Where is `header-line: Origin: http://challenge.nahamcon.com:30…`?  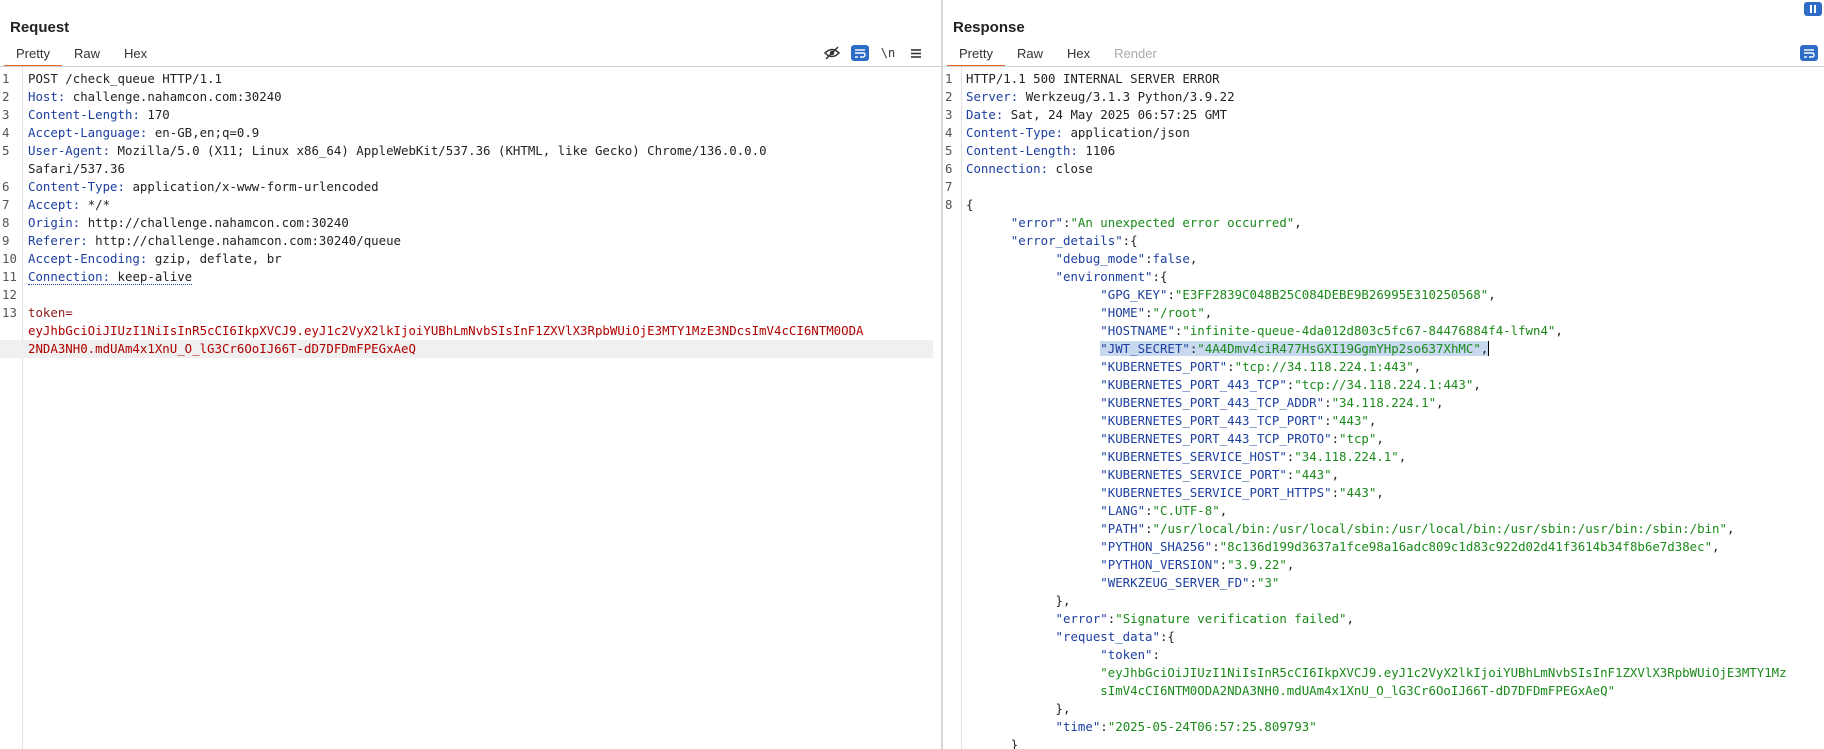
header-line: Origin: http://challenge.nahamcon.com:30… is located at coordinates (188, 222).